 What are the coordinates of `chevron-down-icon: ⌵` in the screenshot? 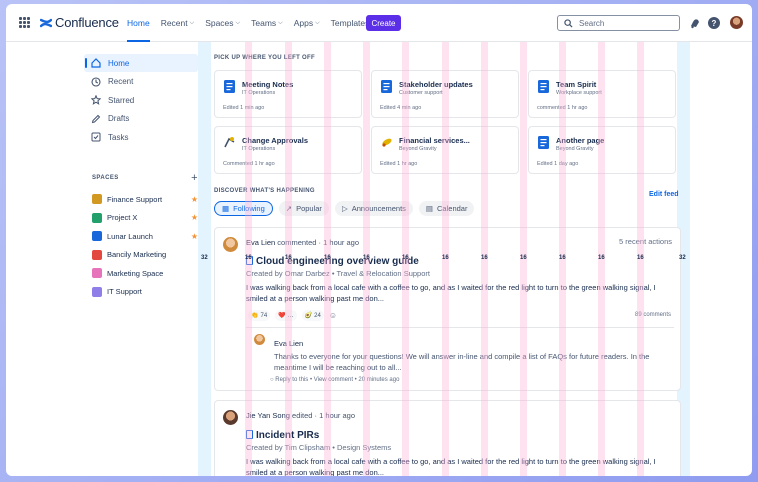 It's located at (317, 22).